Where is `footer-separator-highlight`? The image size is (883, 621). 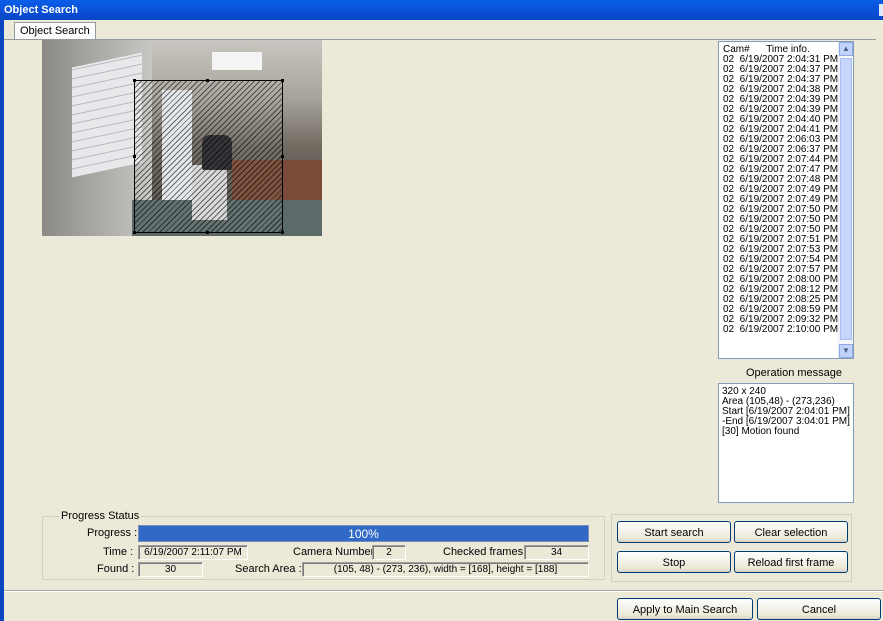
footer-separator-highlight is located at coordinates (443, 591).